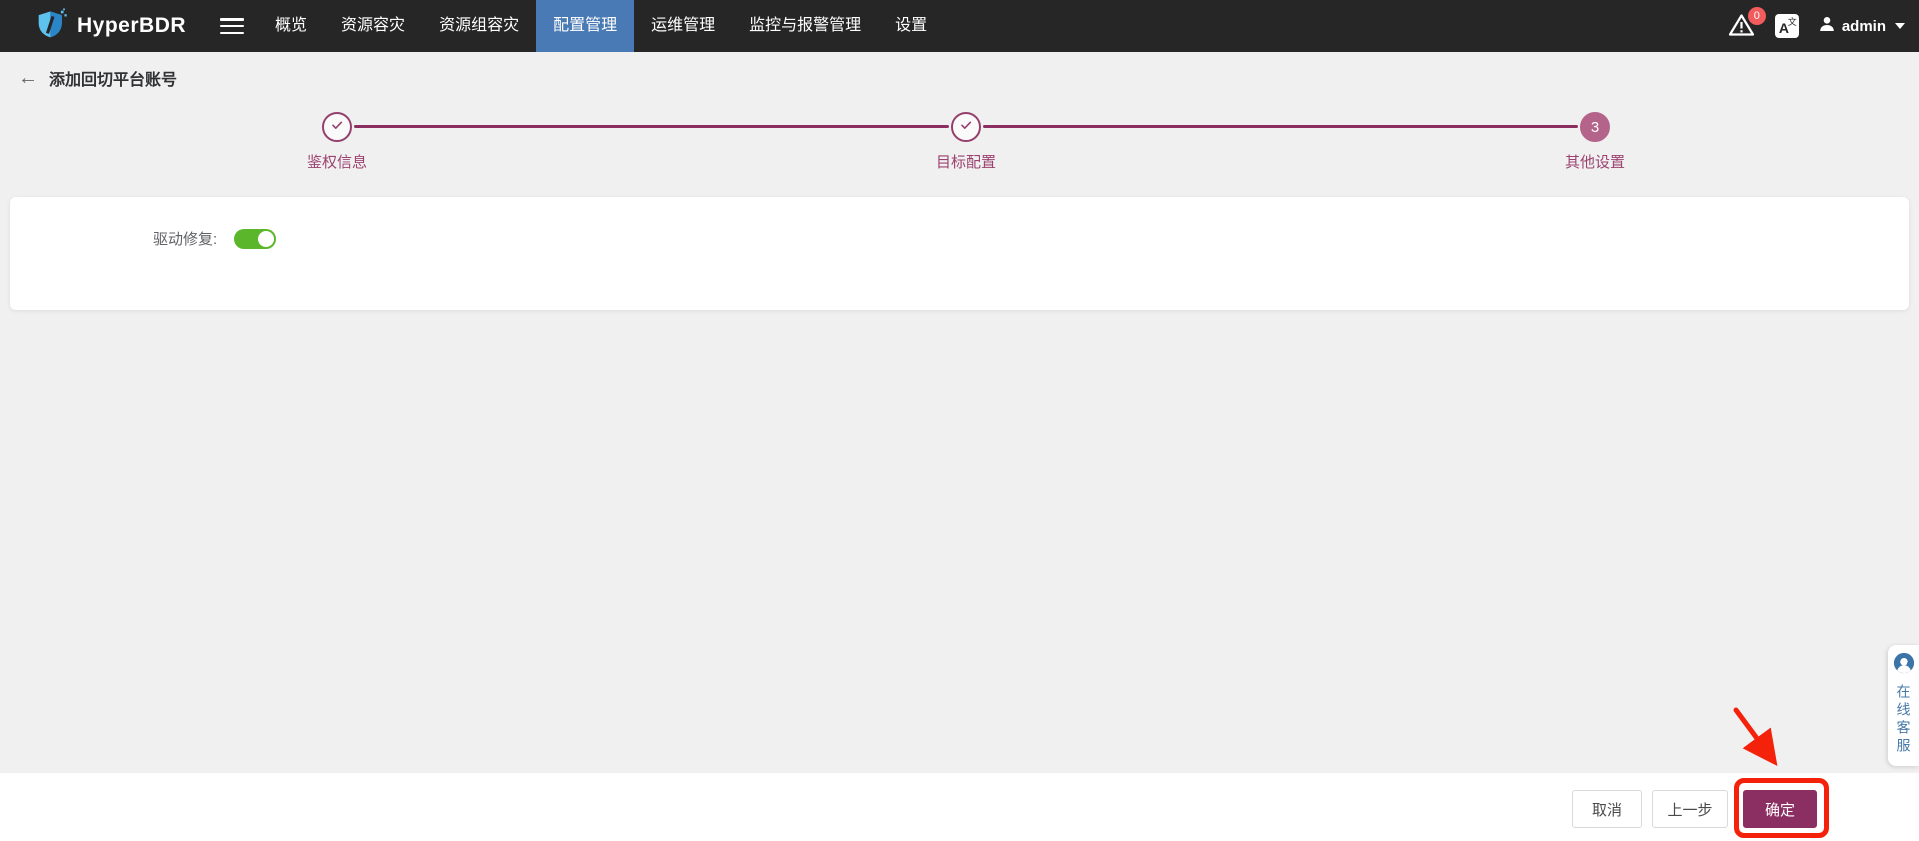 The width and height of the screenshot is (1919, 841). Describe the element at coordinates (255, 238) in the screenshot. I see `driver-repair-toggle` at that location.